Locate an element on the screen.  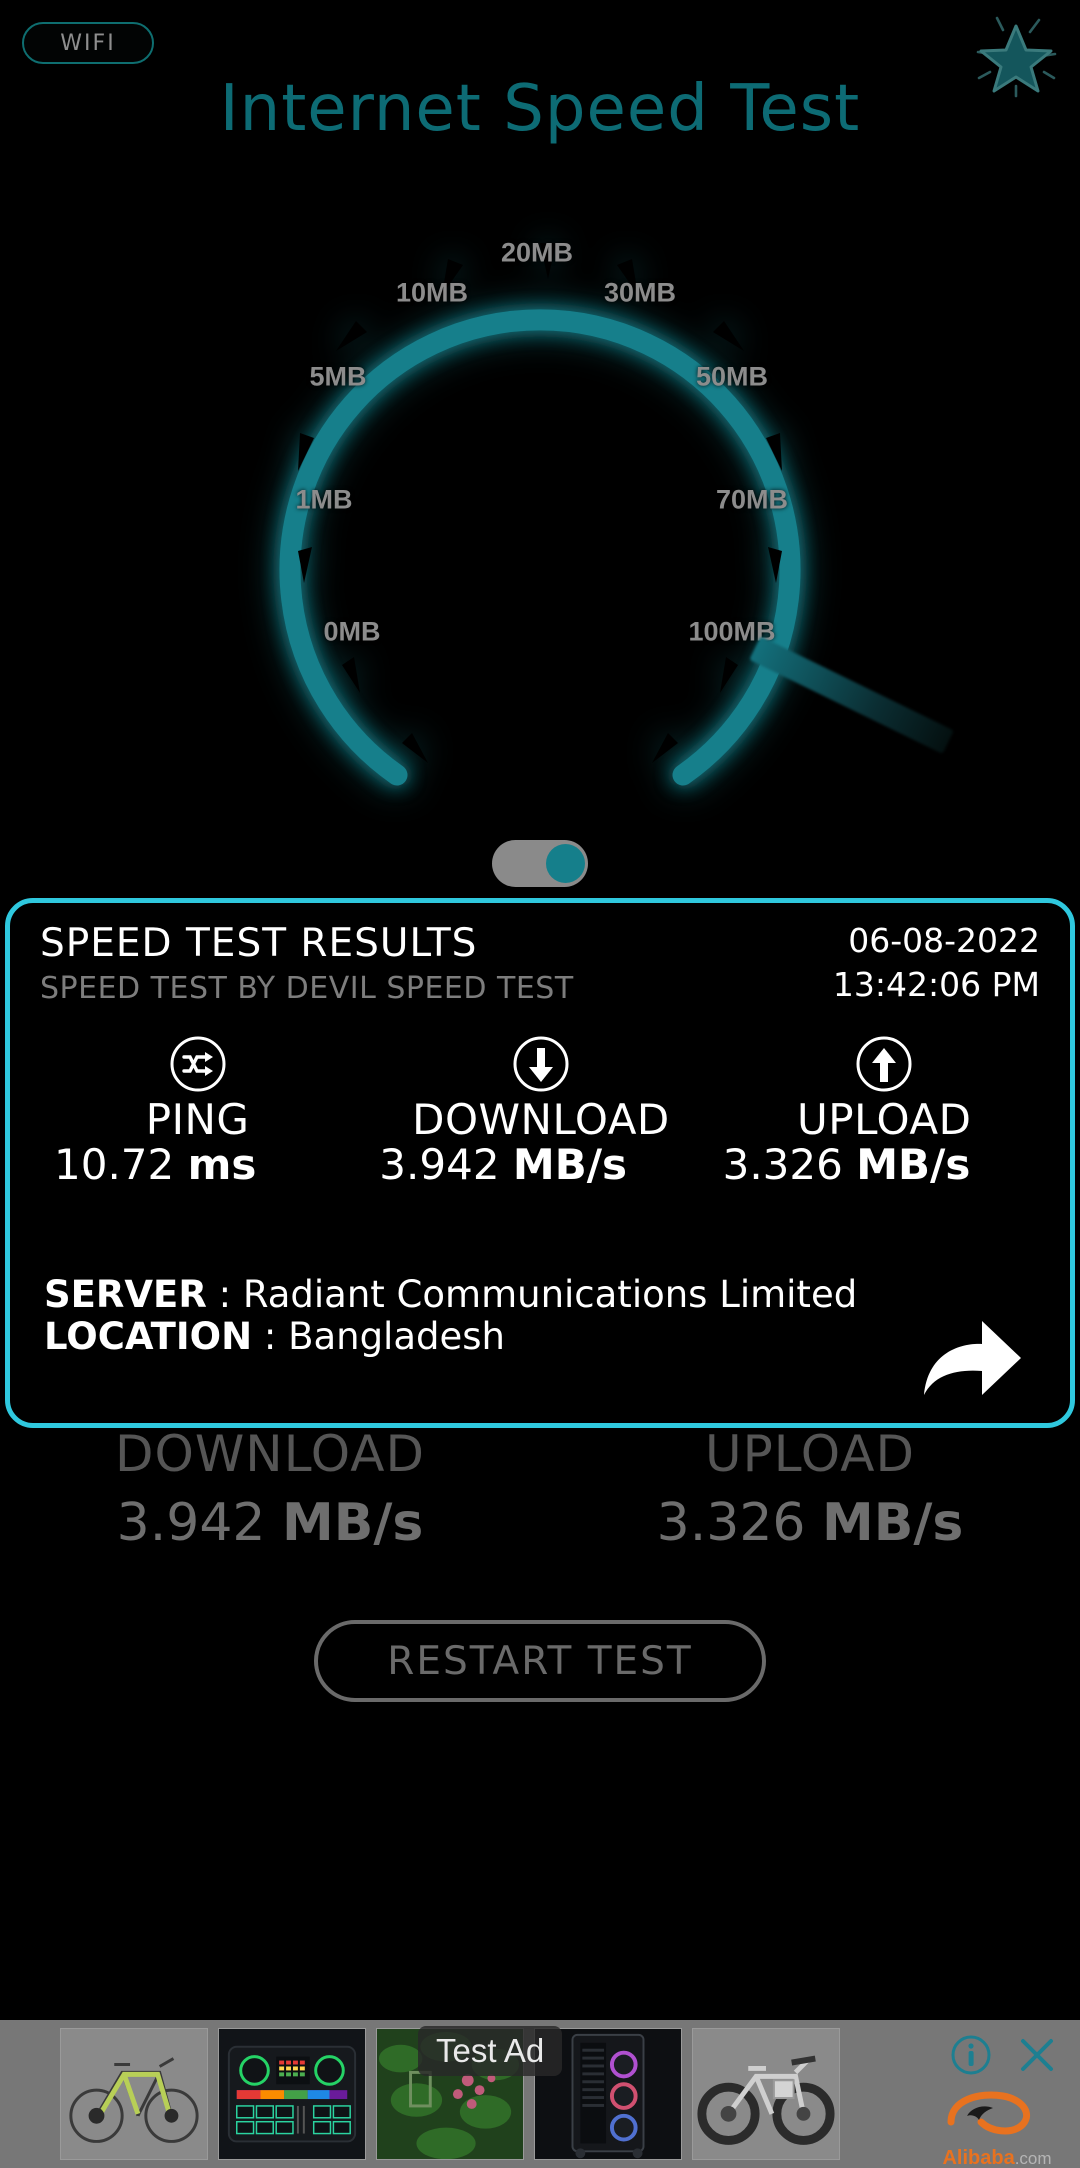
info-icon is located at coordinates (971, 2055).